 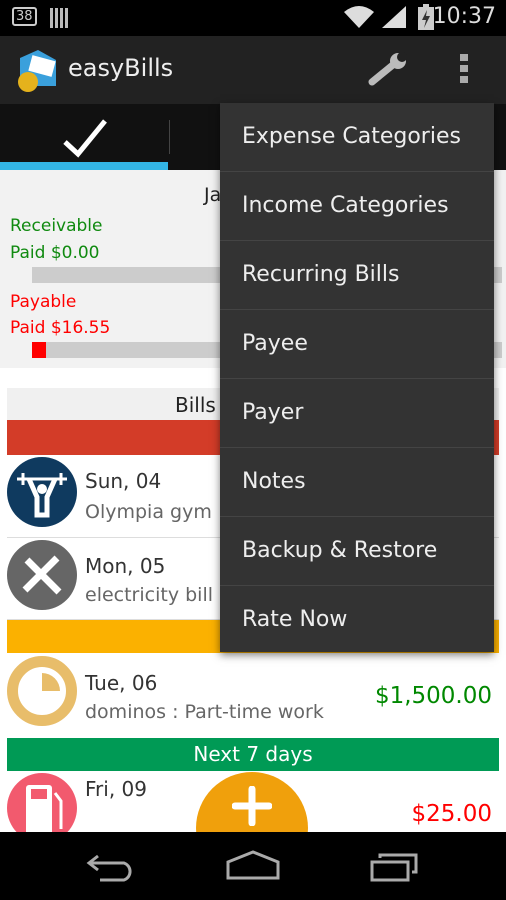 What do you see at coordinates (37, 71) in the screenshot?
I see `app-logo-icon` at bounding box center [37, 71].